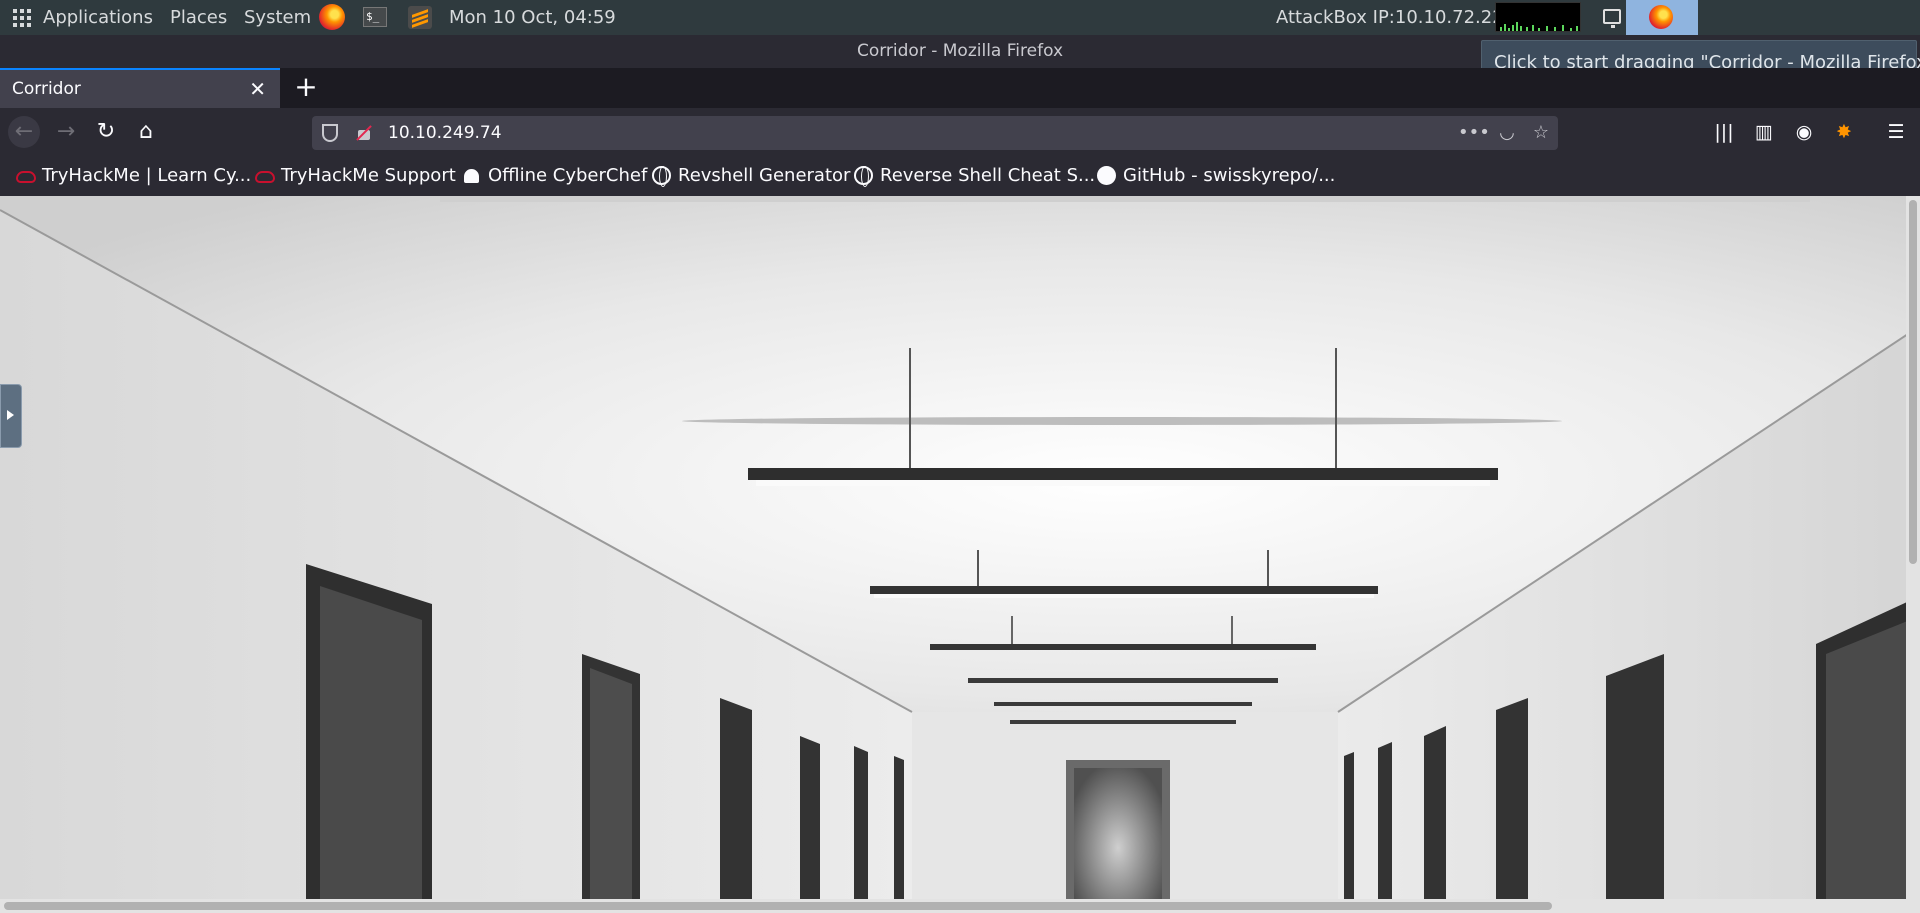  Describe the element at coordinates (1896, 132) in the screenshot. I see `app-menu-icon: ☰` at that location.